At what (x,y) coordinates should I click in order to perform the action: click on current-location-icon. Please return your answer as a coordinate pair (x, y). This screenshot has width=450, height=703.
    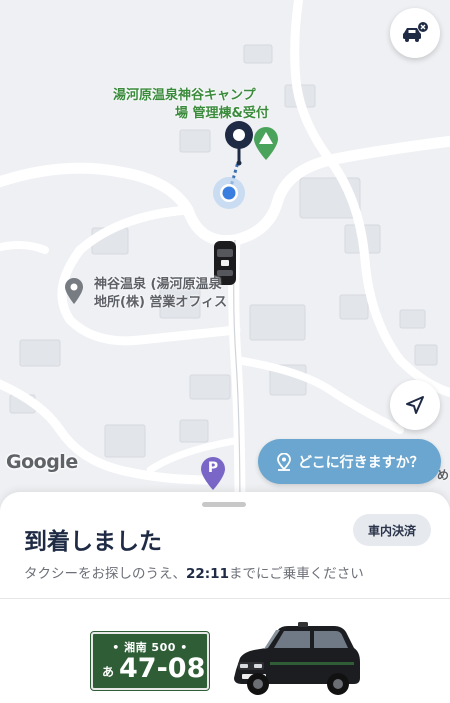
    Looking at the image, I should click on (229, 193).